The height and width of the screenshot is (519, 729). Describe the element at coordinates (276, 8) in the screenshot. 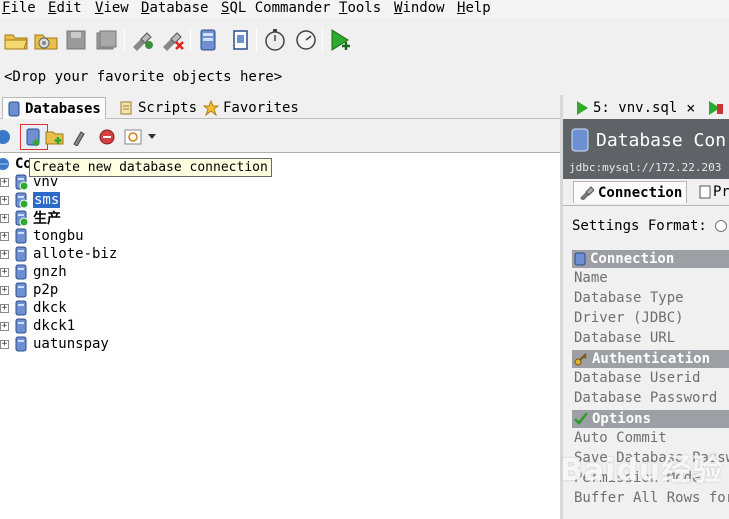

I see `menu-sql-commander: SQL Commander` at that location.